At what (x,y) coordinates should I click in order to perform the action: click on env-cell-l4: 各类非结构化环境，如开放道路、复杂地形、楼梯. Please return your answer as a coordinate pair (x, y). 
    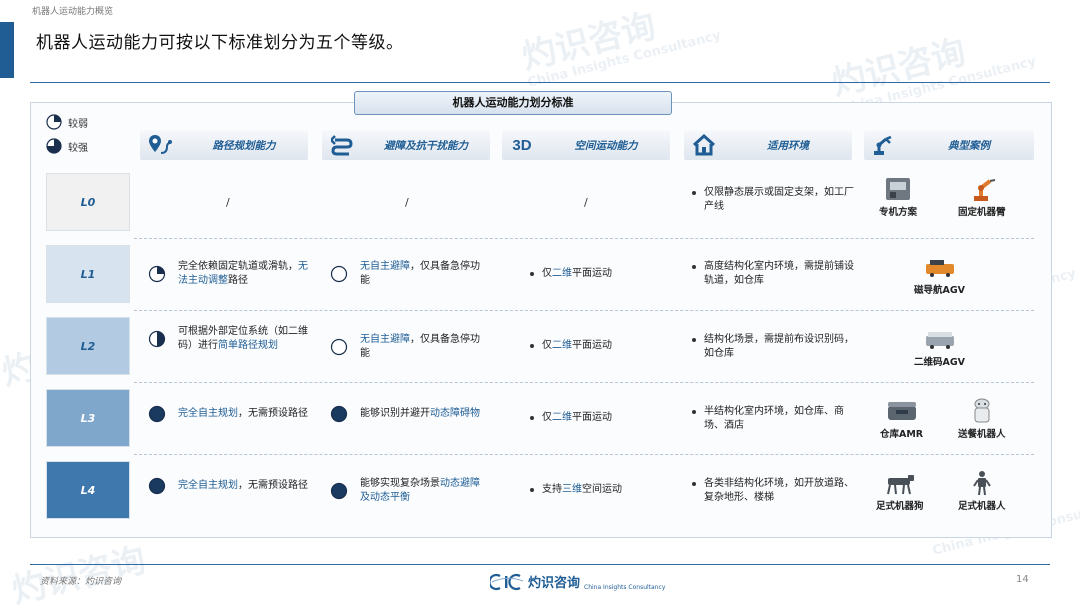
    Looking at the image, I should click on (775, 491).